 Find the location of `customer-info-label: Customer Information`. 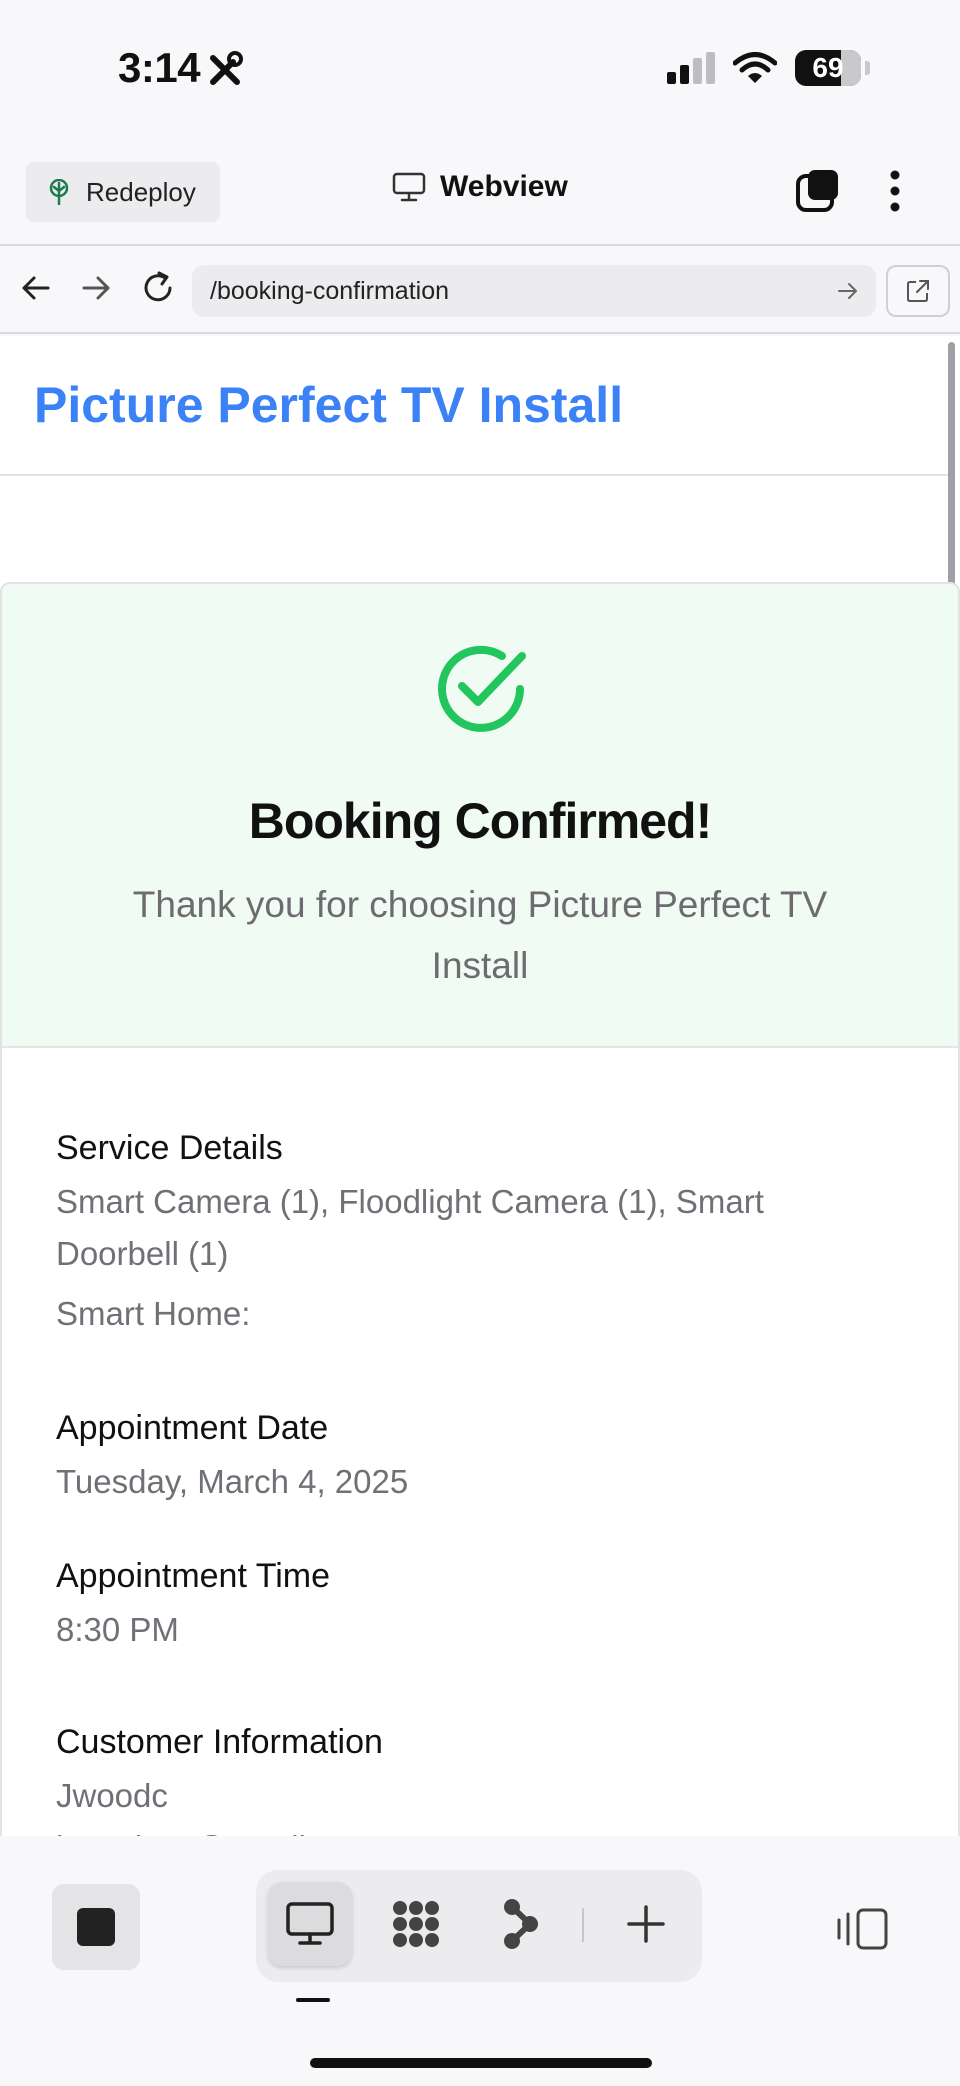

customer-info-label: Customer Information is located at coordinates (219, 1742).